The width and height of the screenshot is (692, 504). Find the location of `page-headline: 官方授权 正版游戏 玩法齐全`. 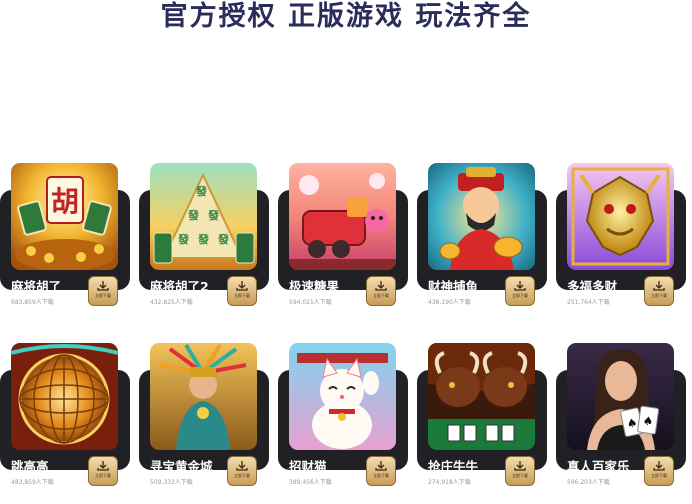

page-headline: 官方授权 正版游戏 玩法齐全 is located at coordinates (346, 16).